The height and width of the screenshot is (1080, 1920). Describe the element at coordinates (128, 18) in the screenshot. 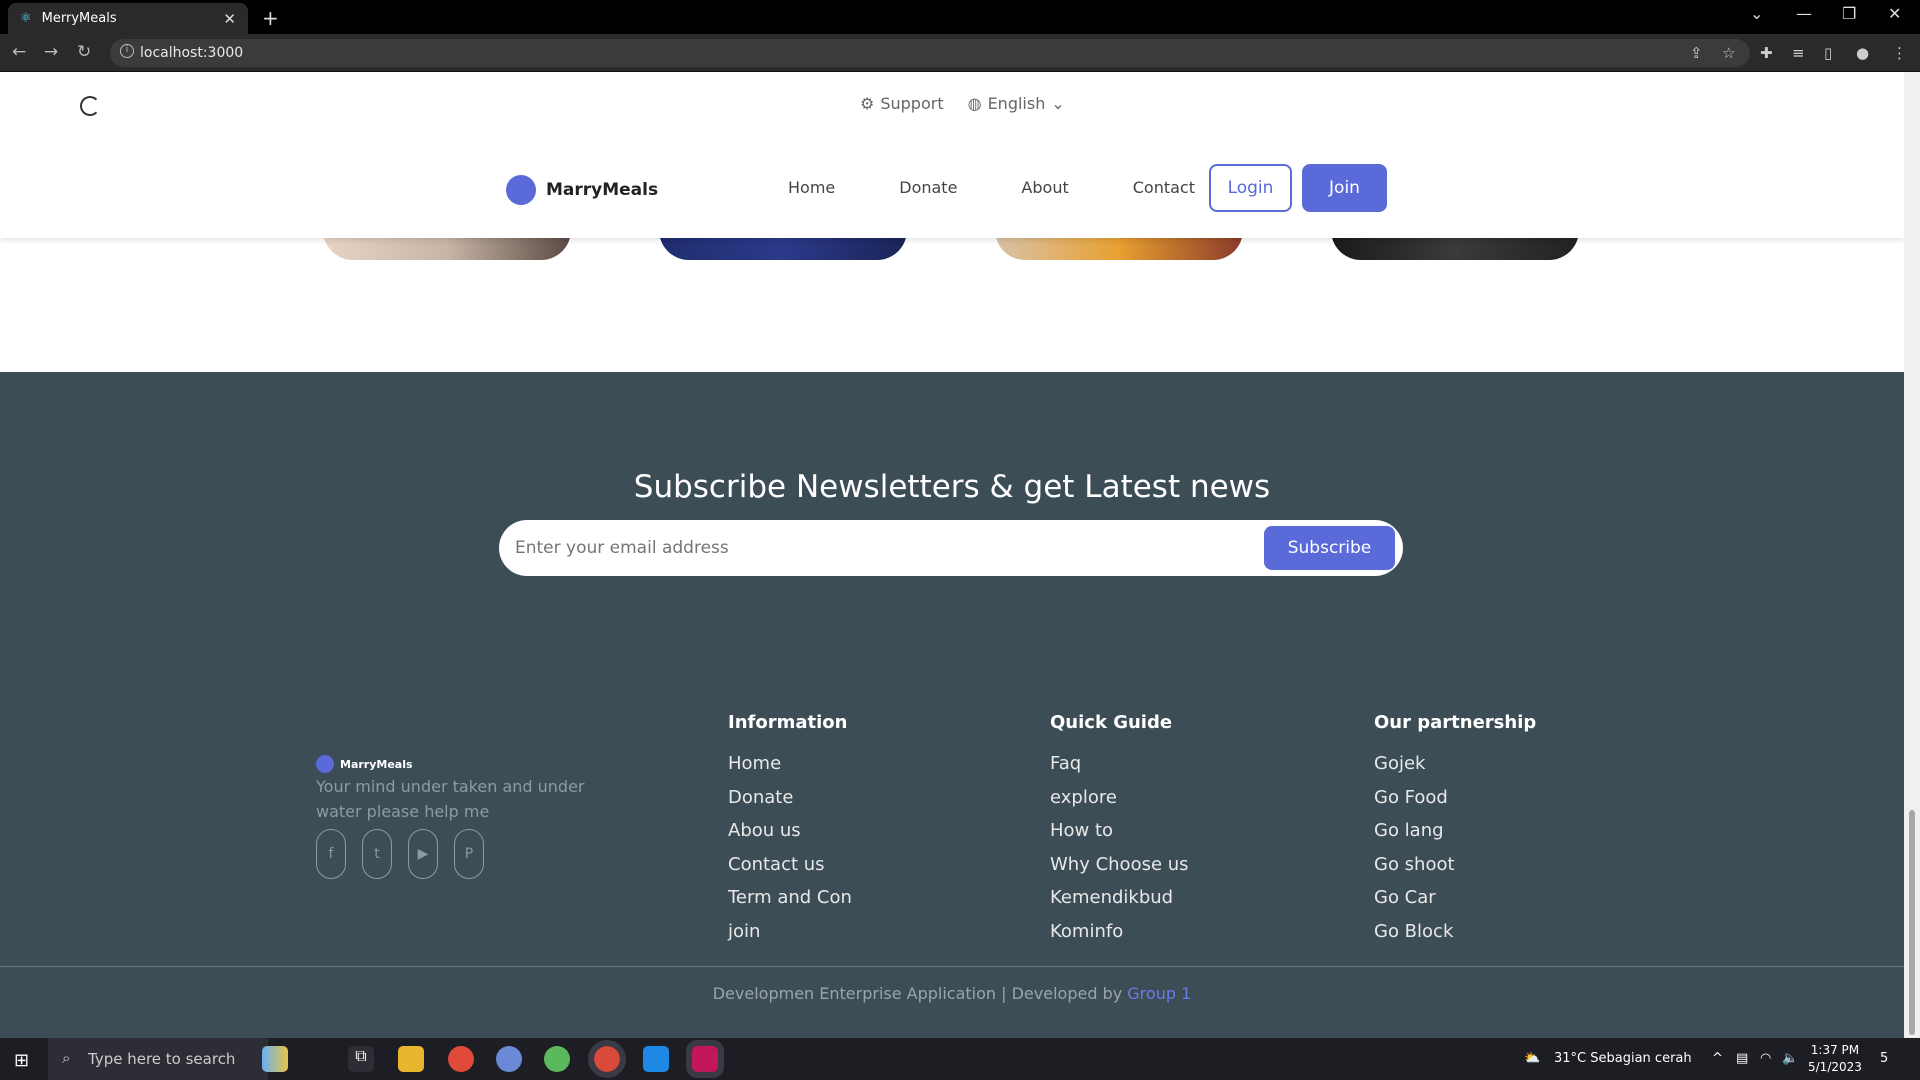

I see `browser-tab: ⚛ MerryMeals ✕` at that location.